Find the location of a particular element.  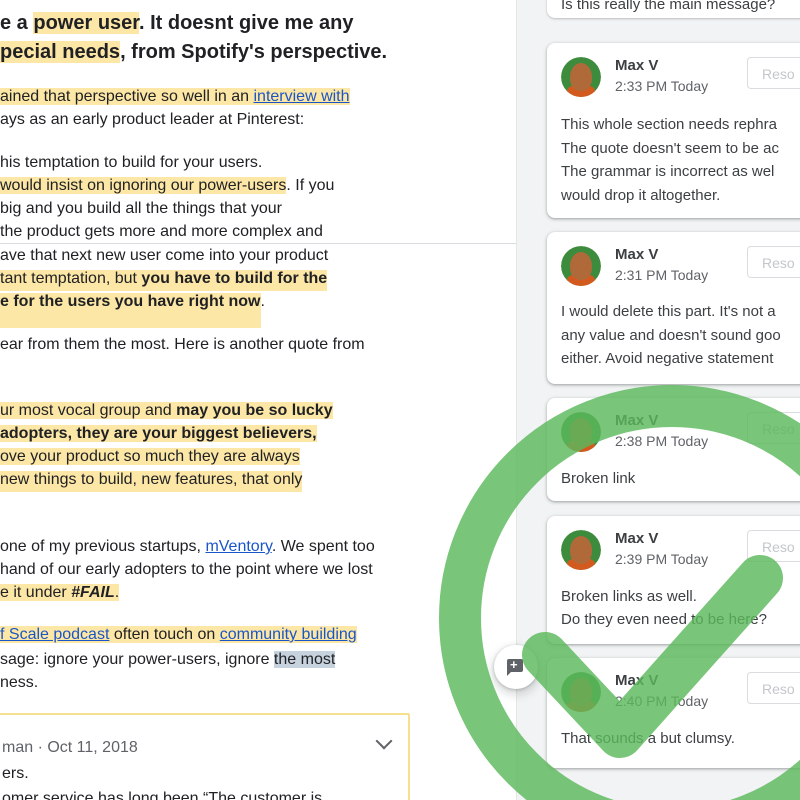

mventory-link: mVentory is located at coordinates (238, 546).